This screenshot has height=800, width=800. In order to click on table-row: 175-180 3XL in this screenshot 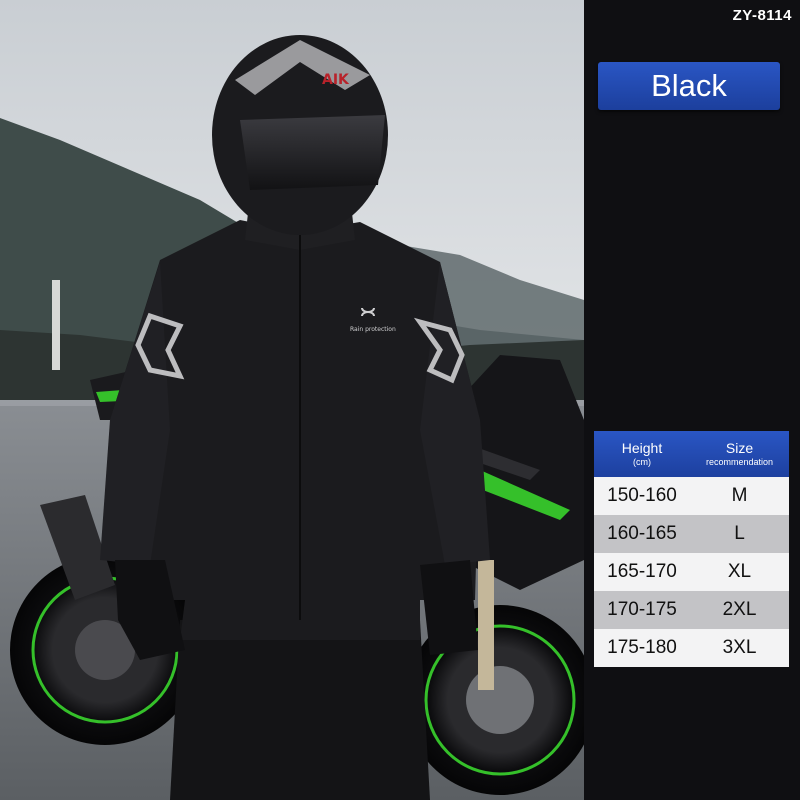, I will do `click(691, 648)`.